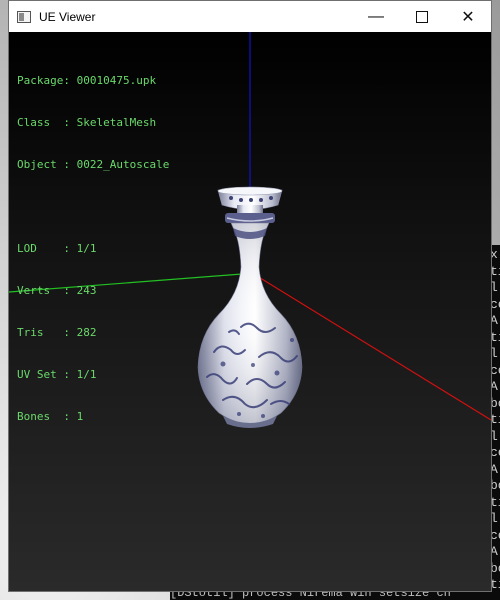 The width and height of the screenshot is (500, 600). Describe the element at coordinates (40, 80) in the screenshot. I see `info-label: Package` at that location.